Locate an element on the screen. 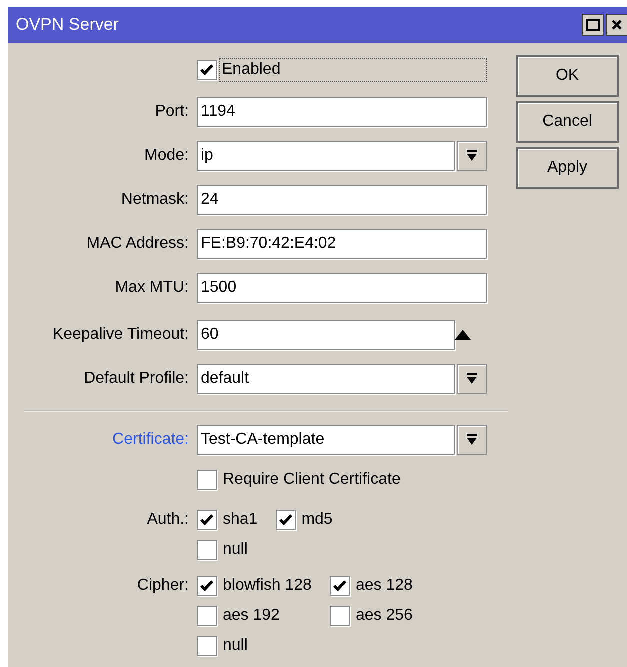  close-button is located at coordinates (616, 25).